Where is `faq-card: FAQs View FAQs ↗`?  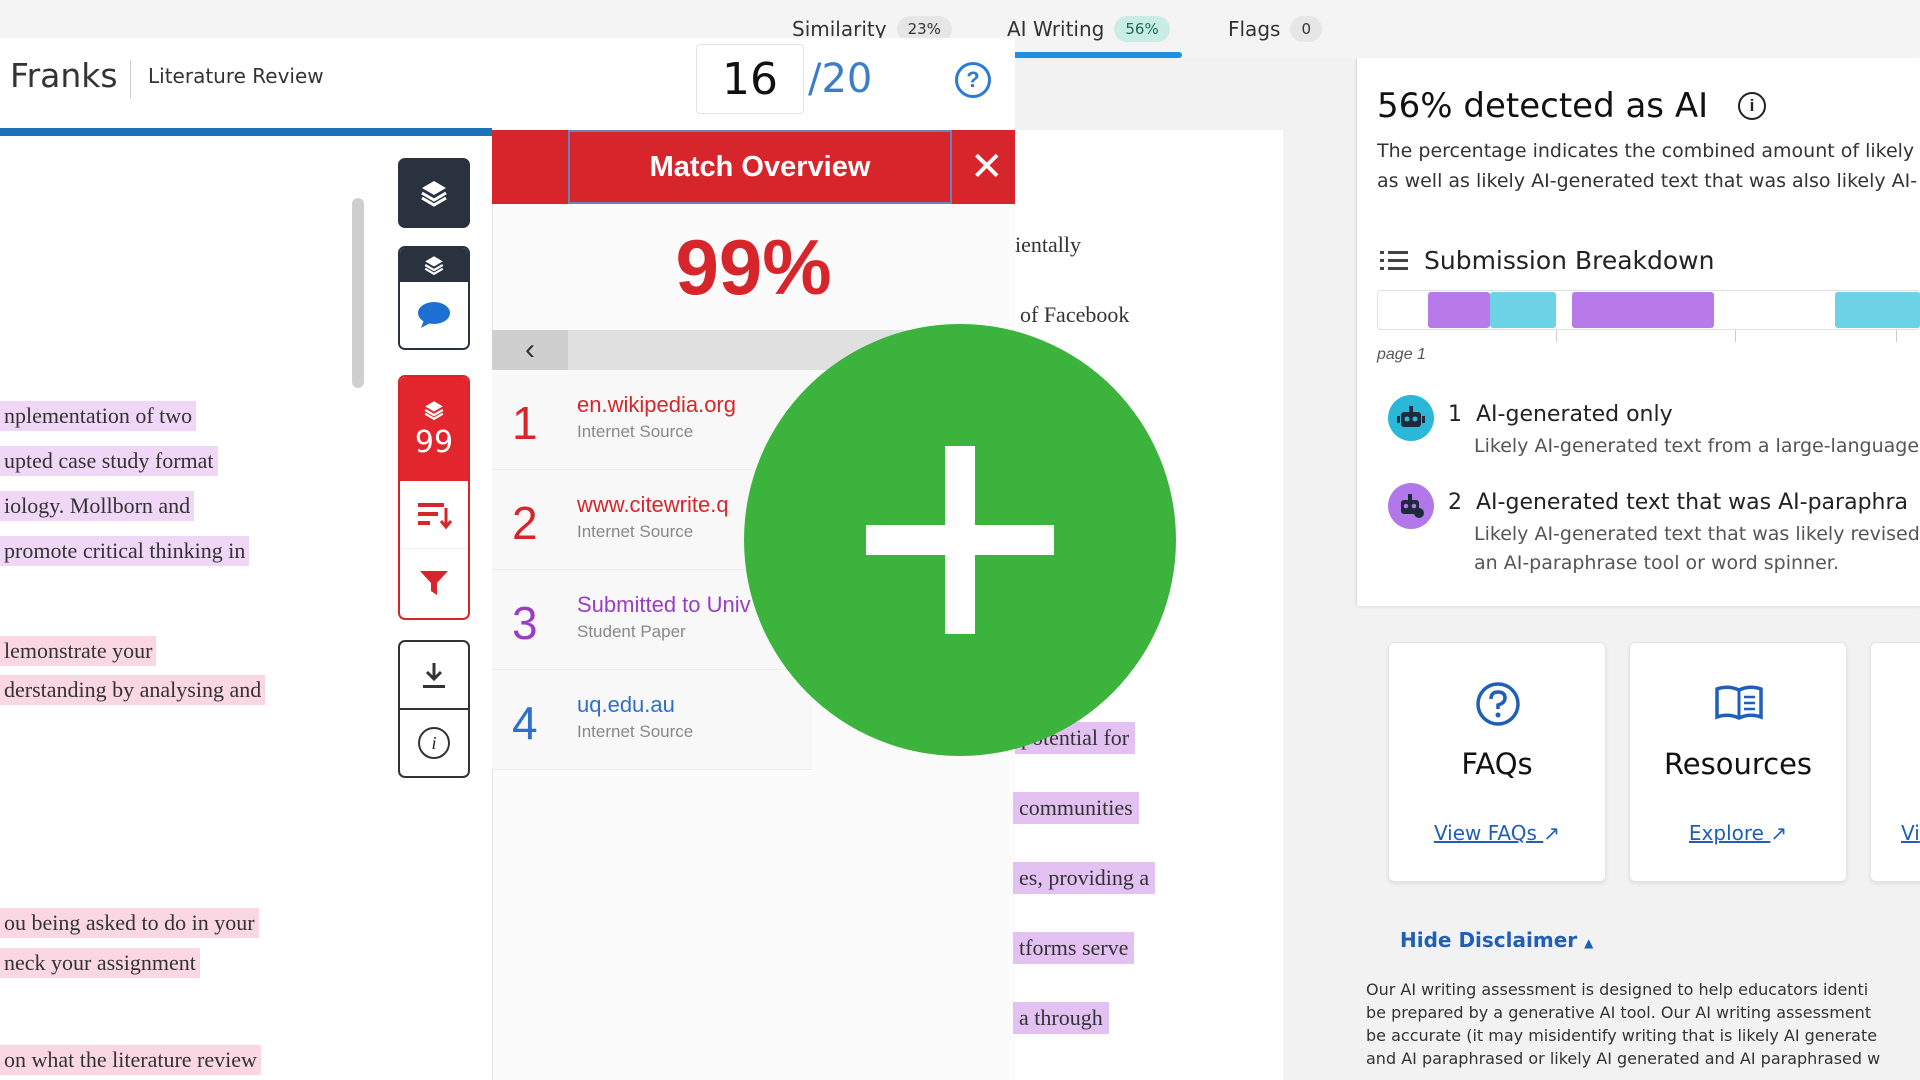 faq-card: FAQs View FAQs ↗ is located at coordinates (1497, 762).